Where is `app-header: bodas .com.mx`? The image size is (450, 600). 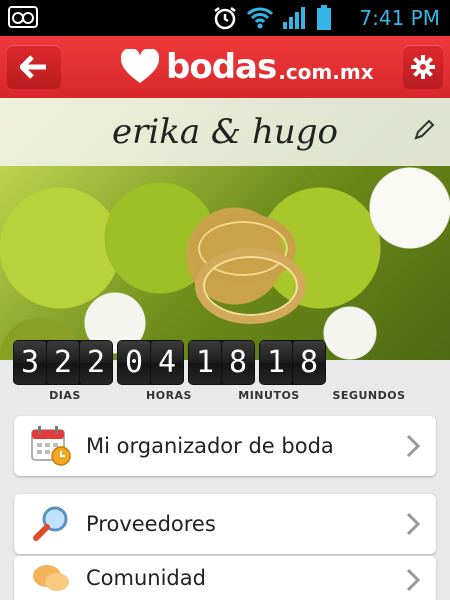 app-header: bodas .com.mx is located at coordinates (225, 67).